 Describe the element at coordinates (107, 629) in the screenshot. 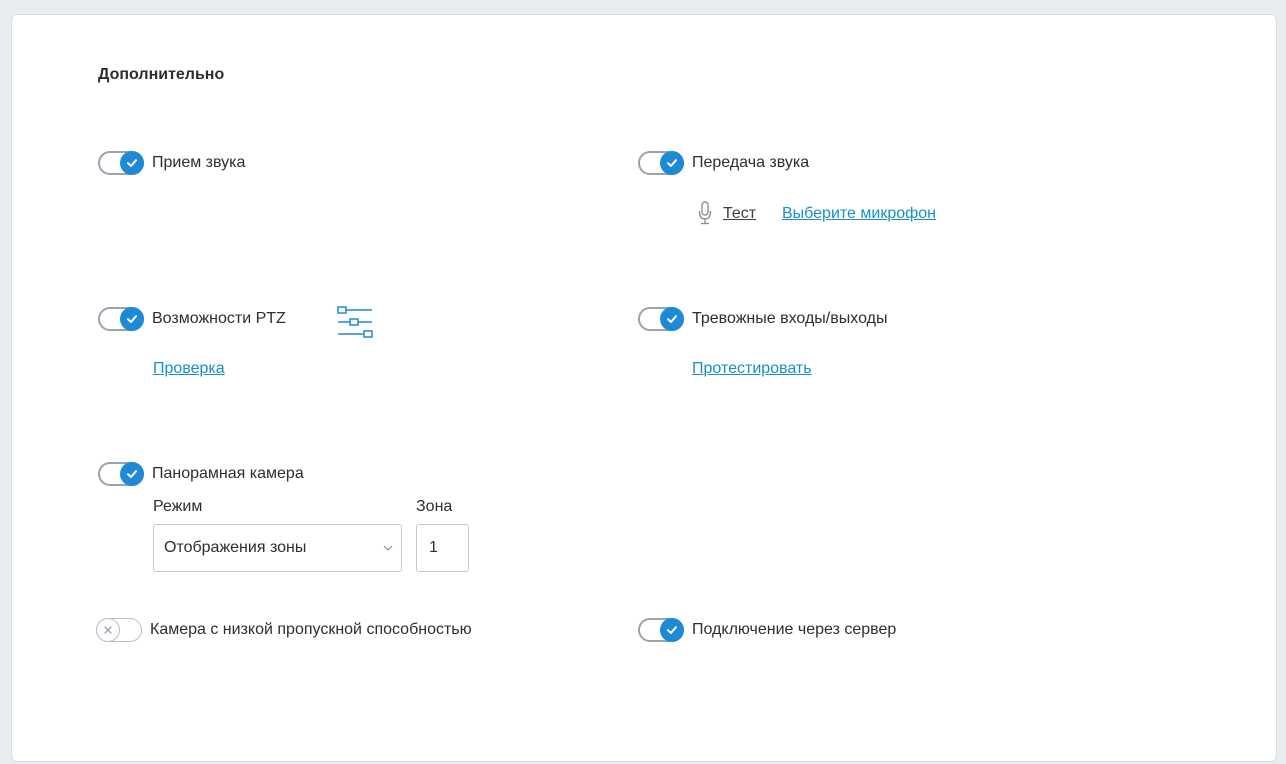

I see `close-icon` at that location.